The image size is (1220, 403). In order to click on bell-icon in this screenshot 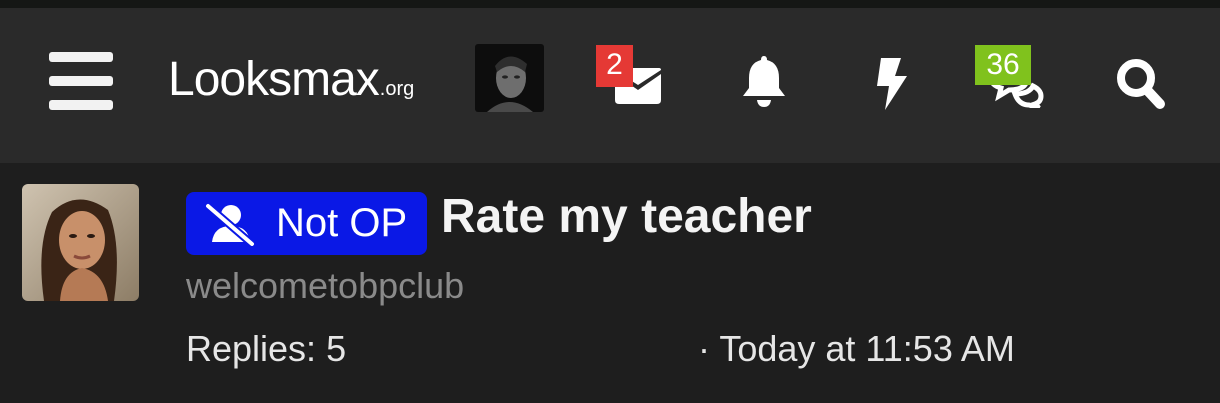, I will do `click(764, 81)`.